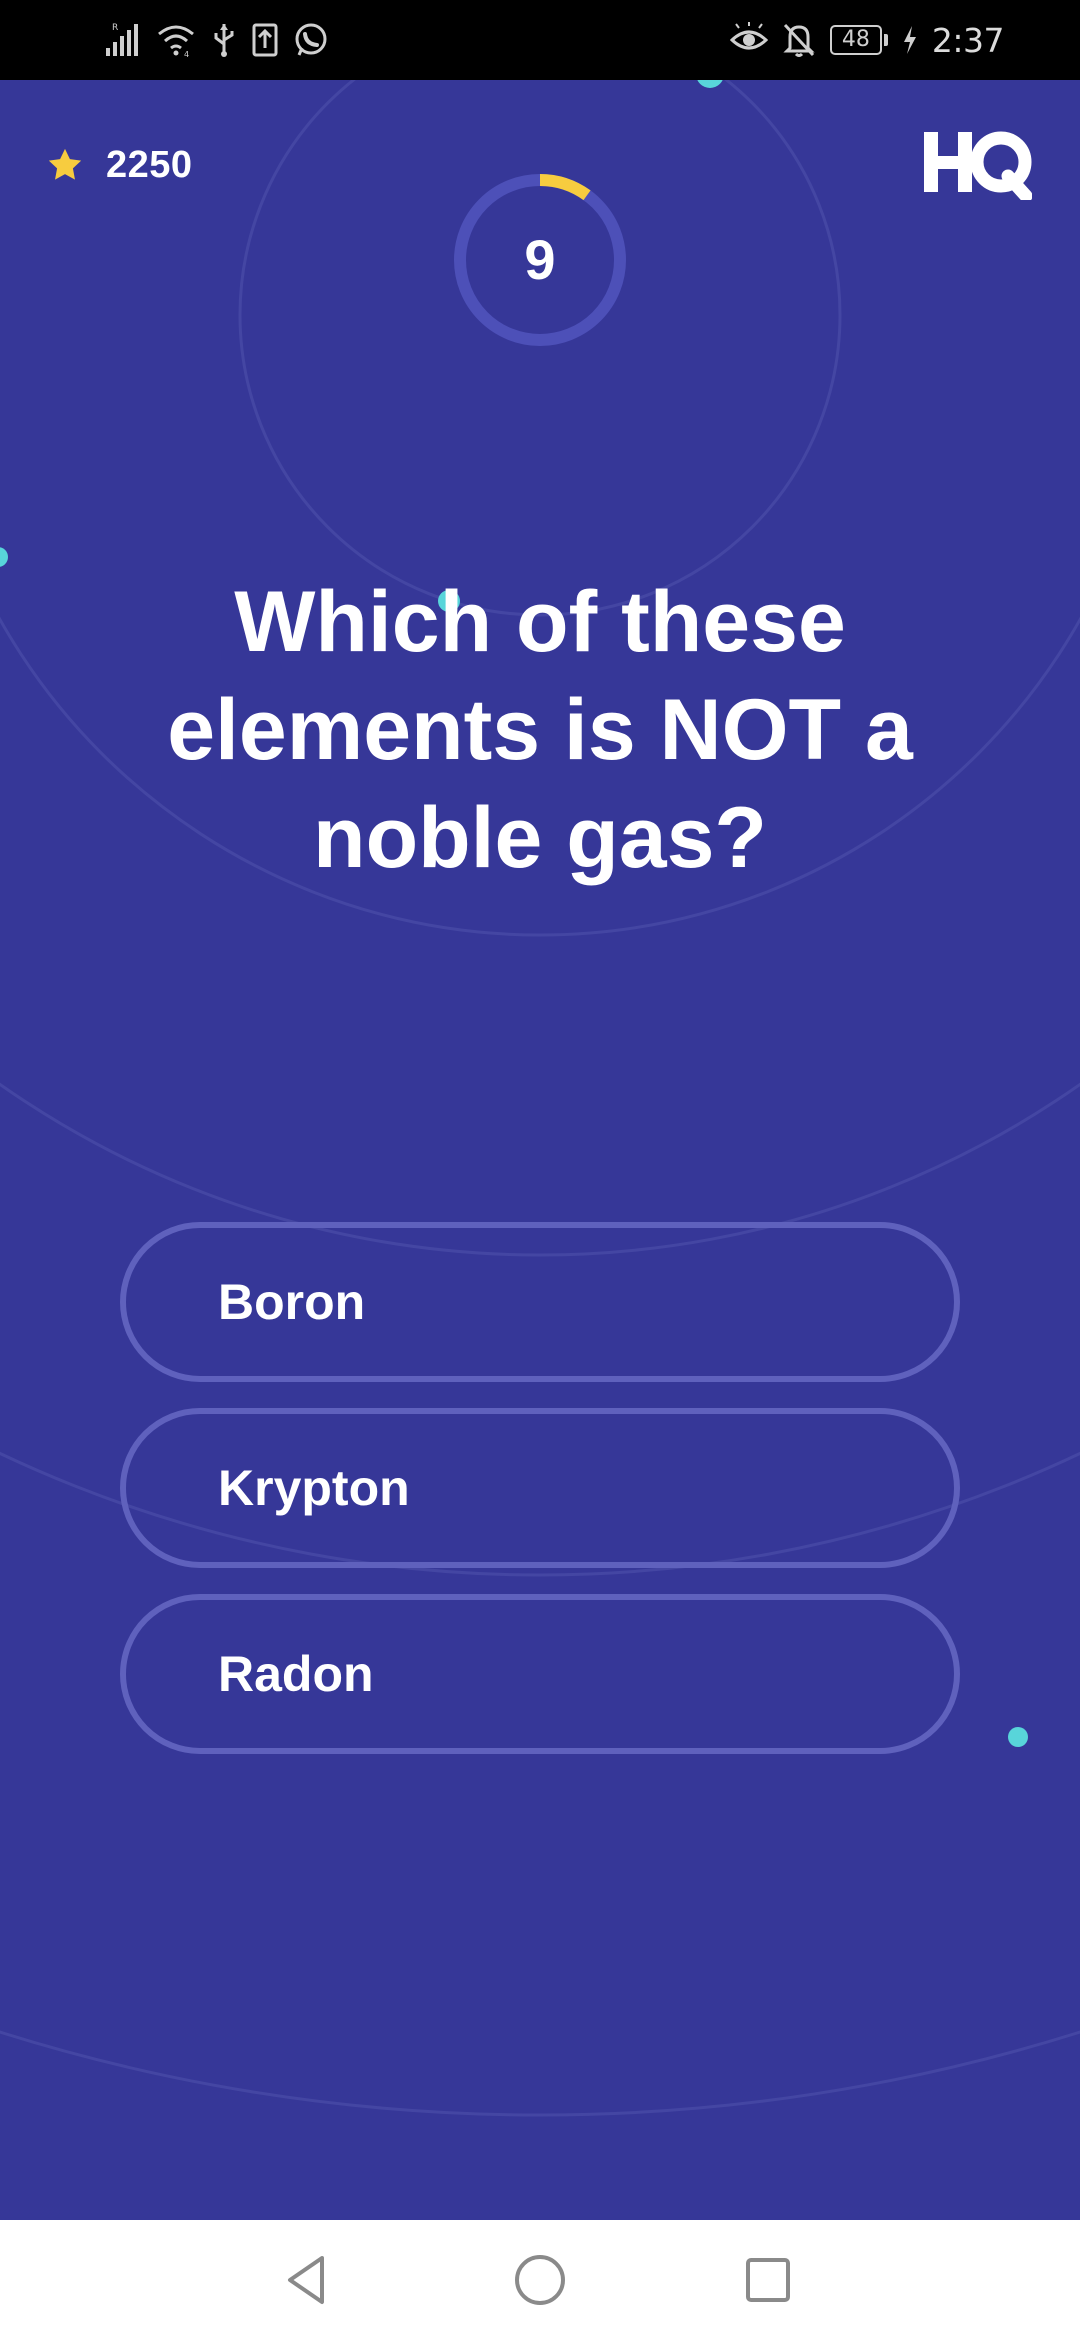 This screenshot has height=2340, width=1080. Describe the element at coordinates (314, 1488) in the screenshot. I see `answer-label: Krypton` at that location.